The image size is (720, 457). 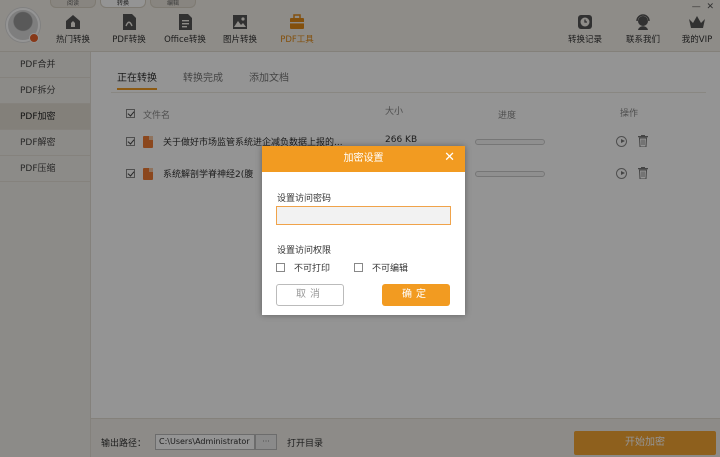 What do you see at coordinates (363, 230) in the screenshot?
I see `encrypt-settings-dialog: 加密设置 ✕ 设置访问密码 设置访问权限 不可打印 不可编辑 取消 确定` at bounding box center [363, 230].